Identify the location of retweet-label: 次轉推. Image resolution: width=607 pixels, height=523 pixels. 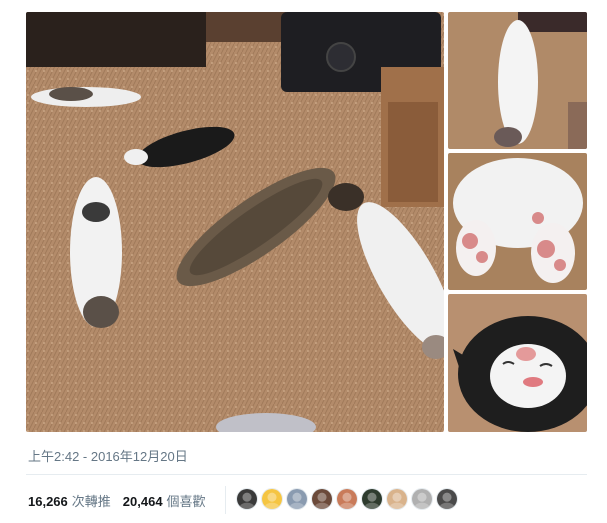
(91, 501).